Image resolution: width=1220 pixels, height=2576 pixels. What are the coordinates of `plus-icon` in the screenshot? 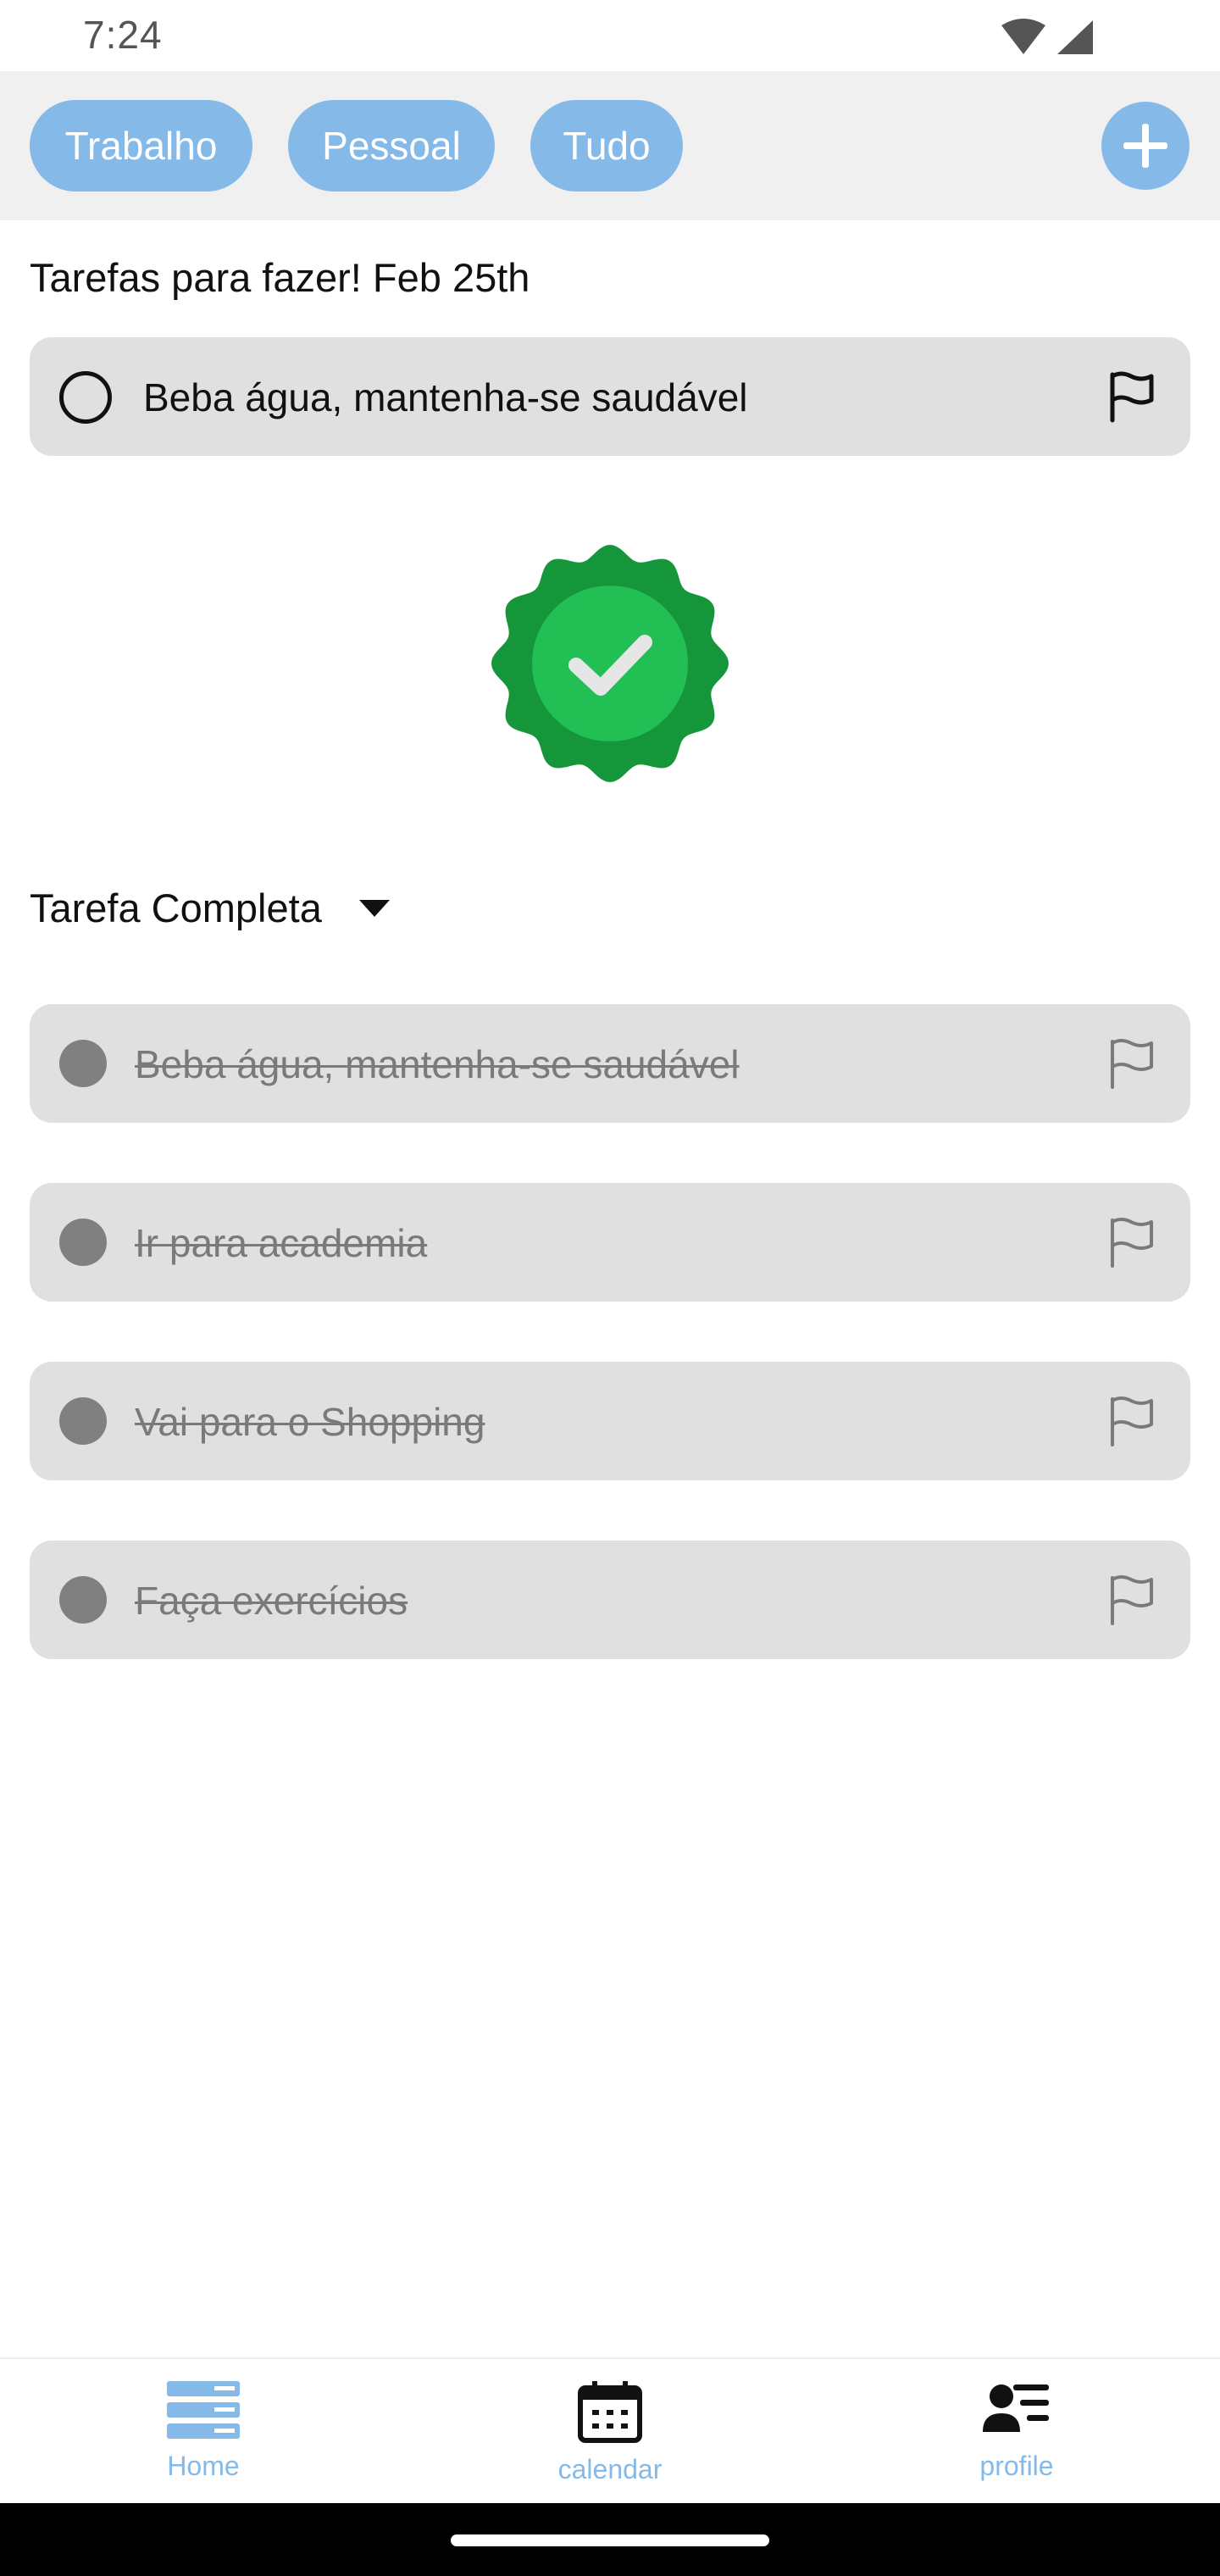 It's located at (1145, 146).